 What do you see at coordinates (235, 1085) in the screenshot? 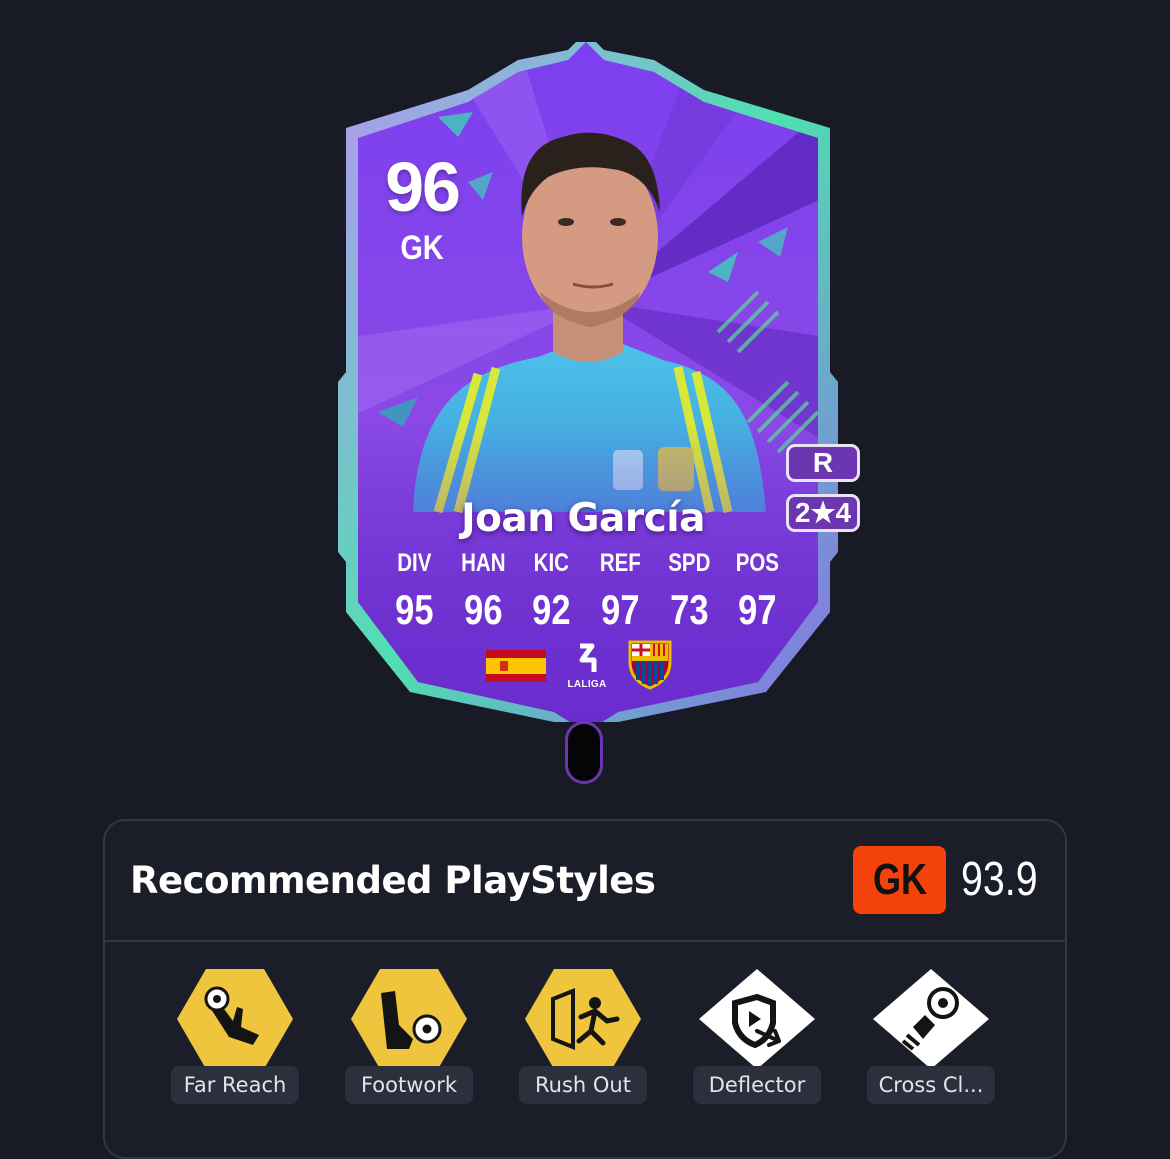
I see `playstyle-label: Far Reach` at bounding box center [235, 1085].